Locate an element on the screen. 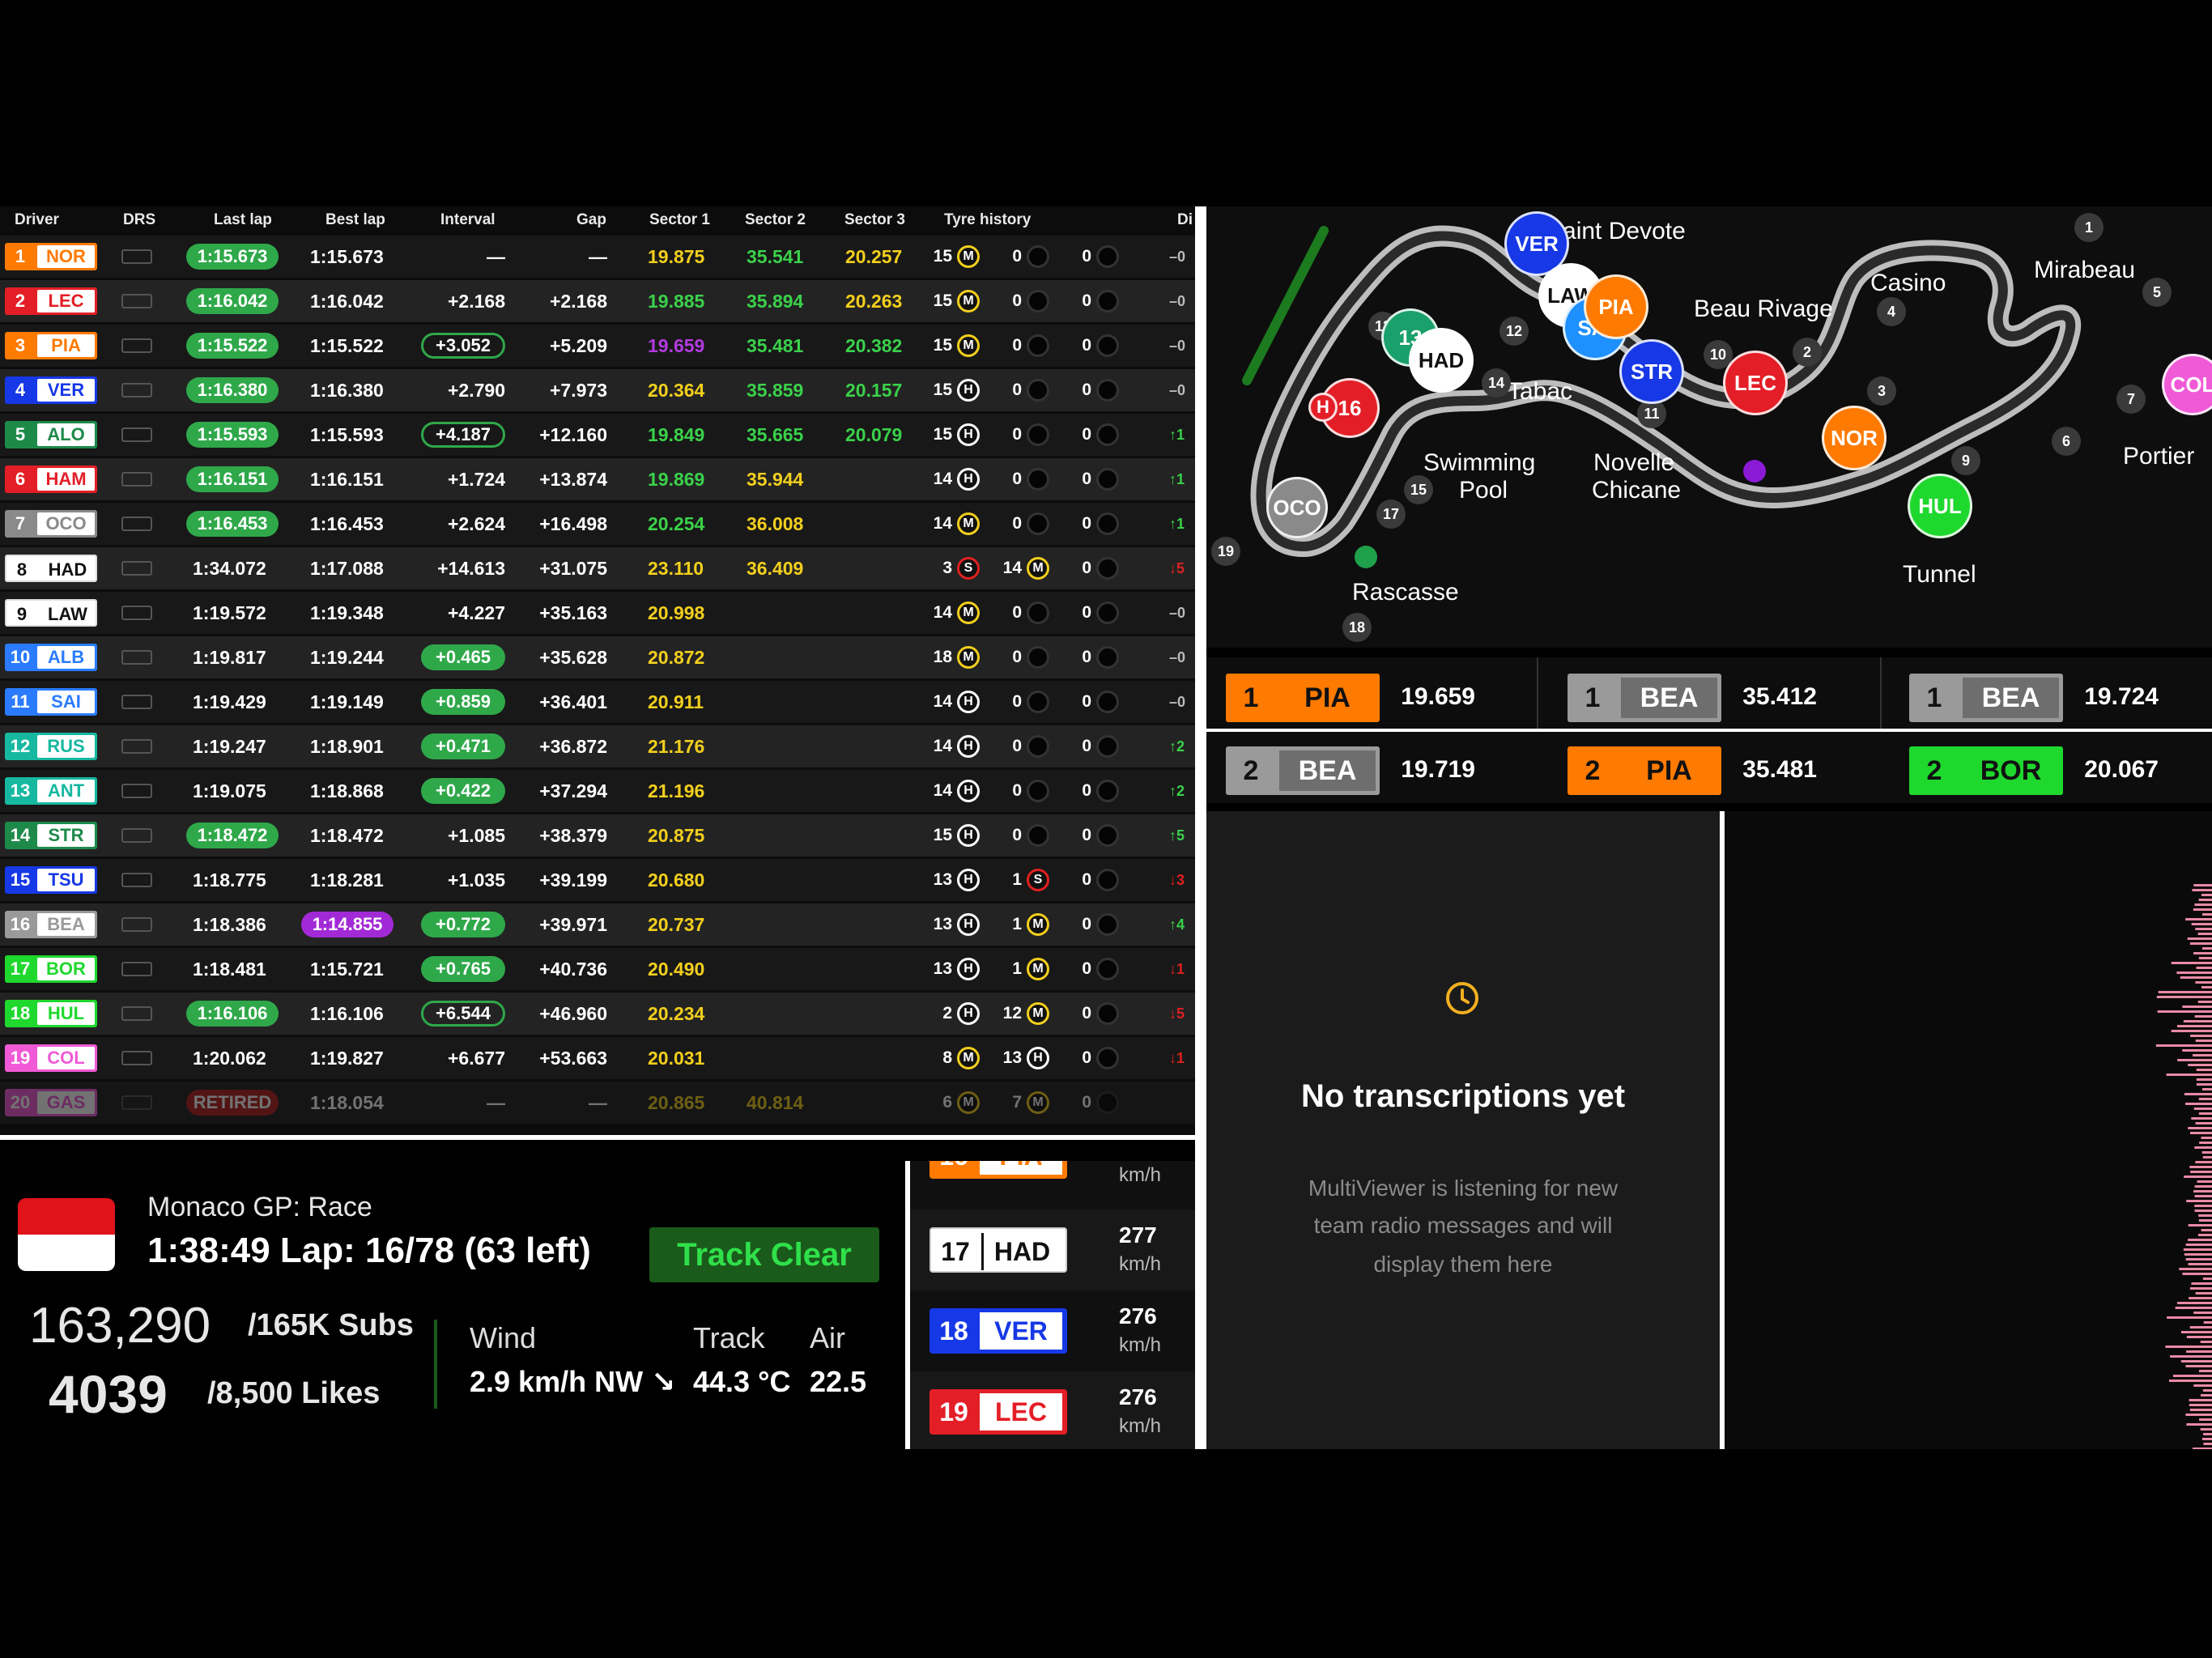  driver-badge: 17 BOR is located at coordinates (51, 969).